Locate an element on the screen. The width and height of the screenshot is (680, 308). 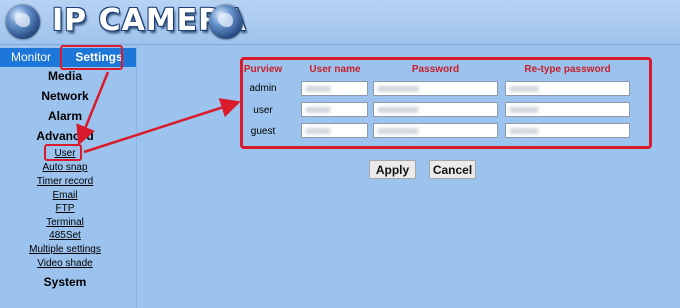
arrow-to-form is located at coordinates (162, 126).